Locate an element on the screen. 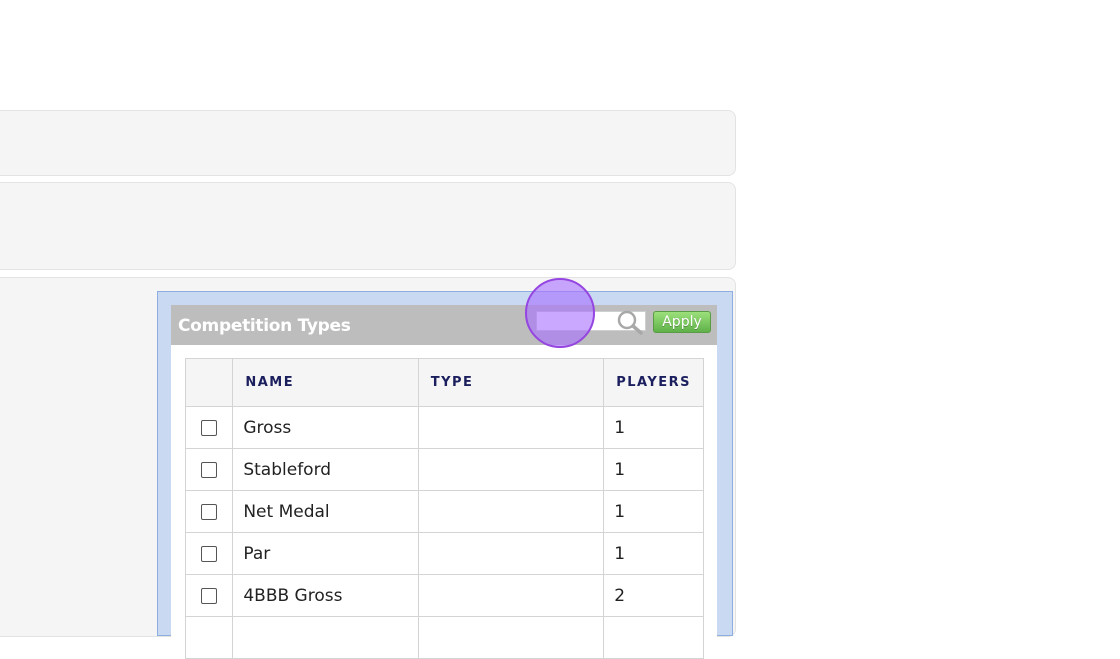 Image resolution: width=1120 pixels, height=659 pixels. row-name: 4BBB Gross is located at coordinates (325, 595).